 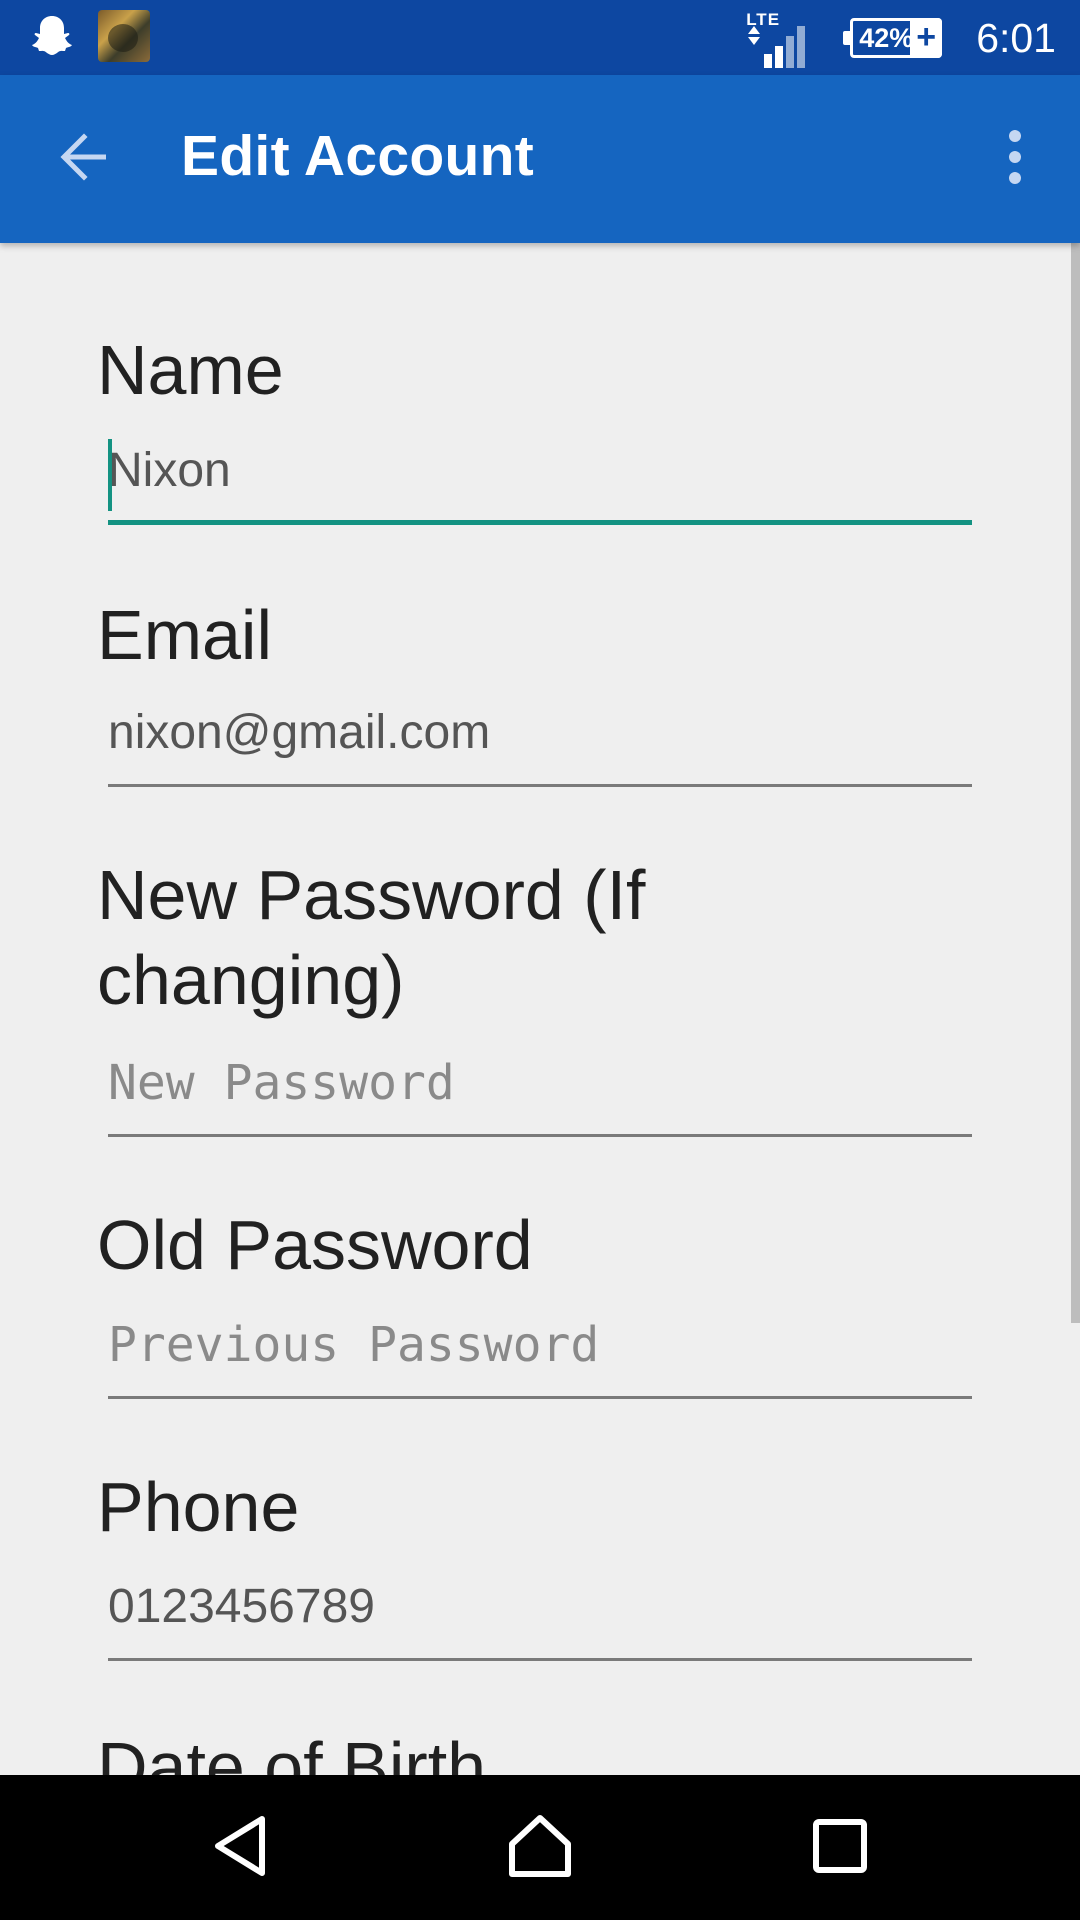 I want to click on nav-home-button, so click(x=540, y=1848).